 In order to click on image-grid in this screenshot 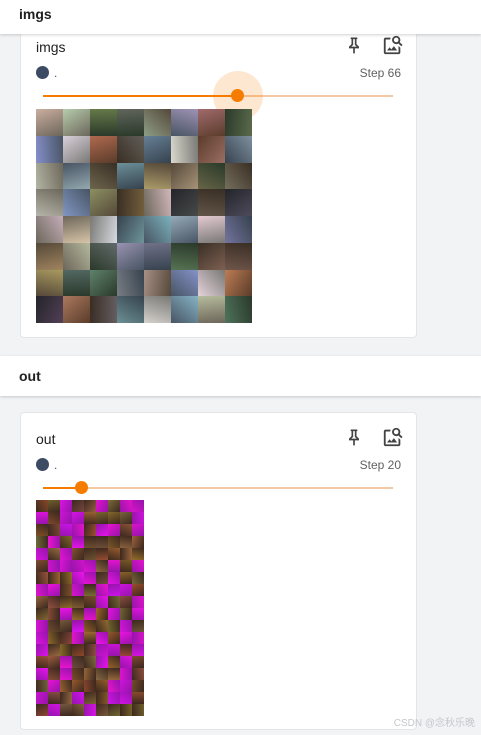, I will do `click(90, 608)`.